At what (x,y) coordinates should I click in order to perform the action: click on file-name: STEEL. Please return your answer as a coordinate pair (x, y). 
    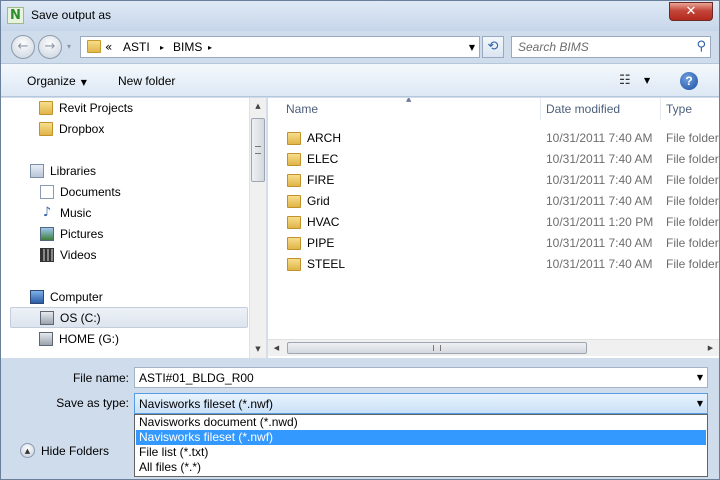
    Looking at the image, I should click on (326, 264).